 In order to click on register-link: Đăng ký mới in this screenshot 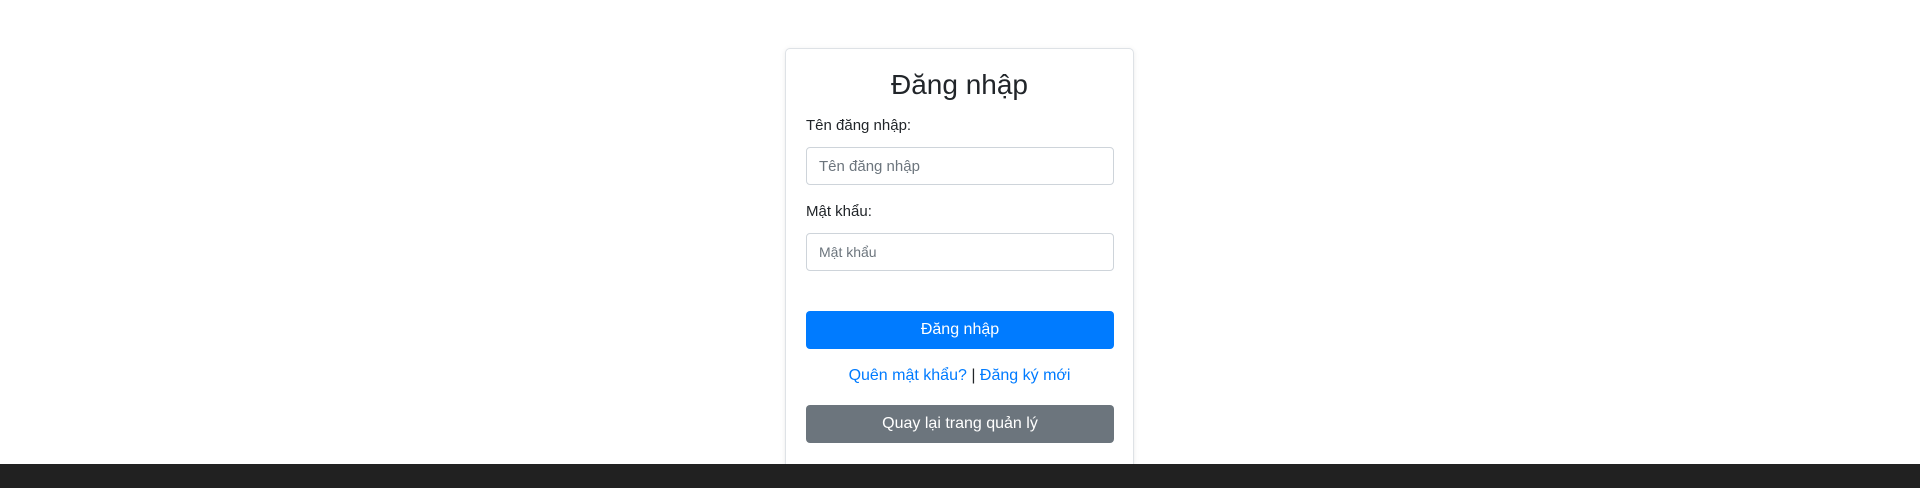, I will do `click(1025, 375)`.